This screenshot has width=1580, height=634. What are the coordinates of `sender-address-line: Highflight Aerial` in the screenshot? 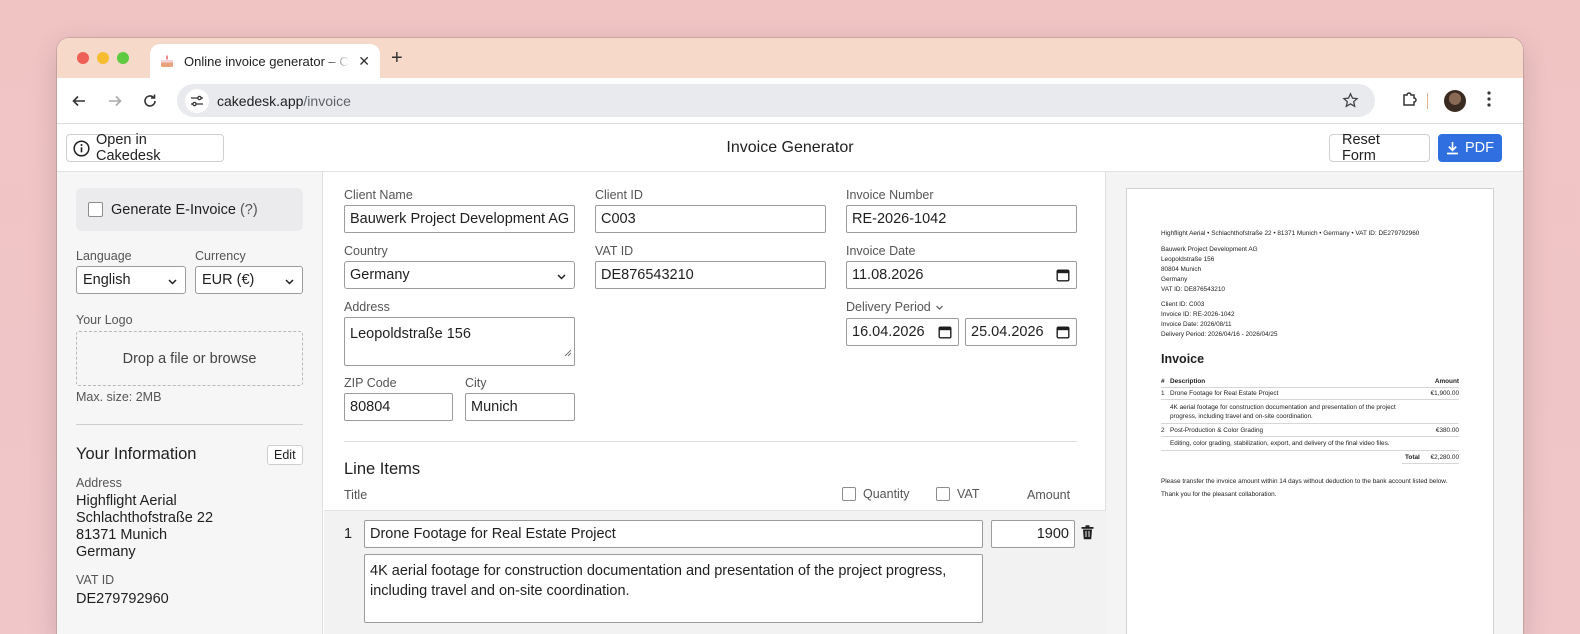 It's located at (126, 501).